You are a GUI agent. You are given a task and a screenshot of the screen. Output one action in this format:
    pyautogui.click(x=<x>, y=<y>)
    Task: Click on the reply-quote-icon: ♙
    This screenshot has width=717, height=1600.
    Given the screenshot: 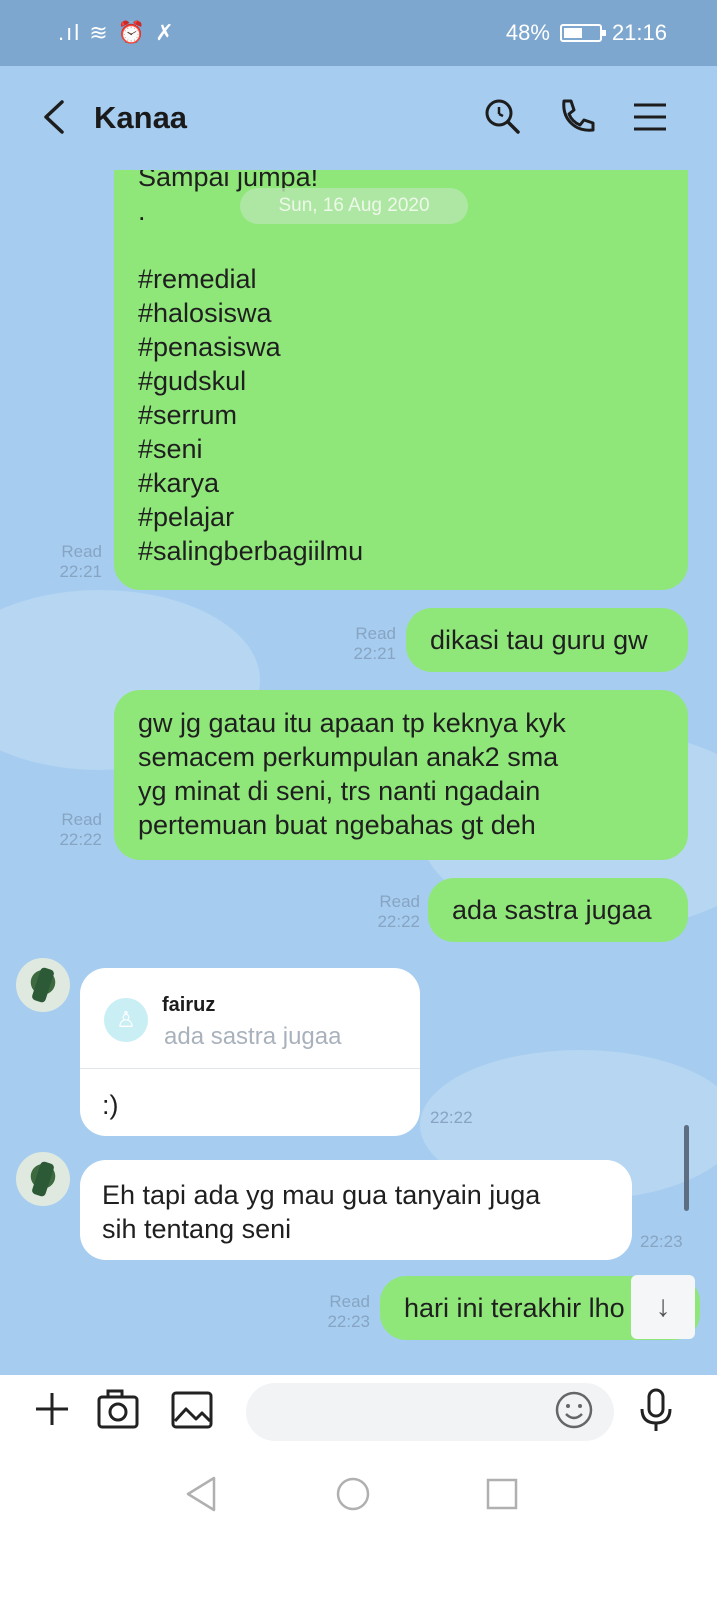 What is the action you would take?
    pyautogui.click(x=126, y=1020)
    